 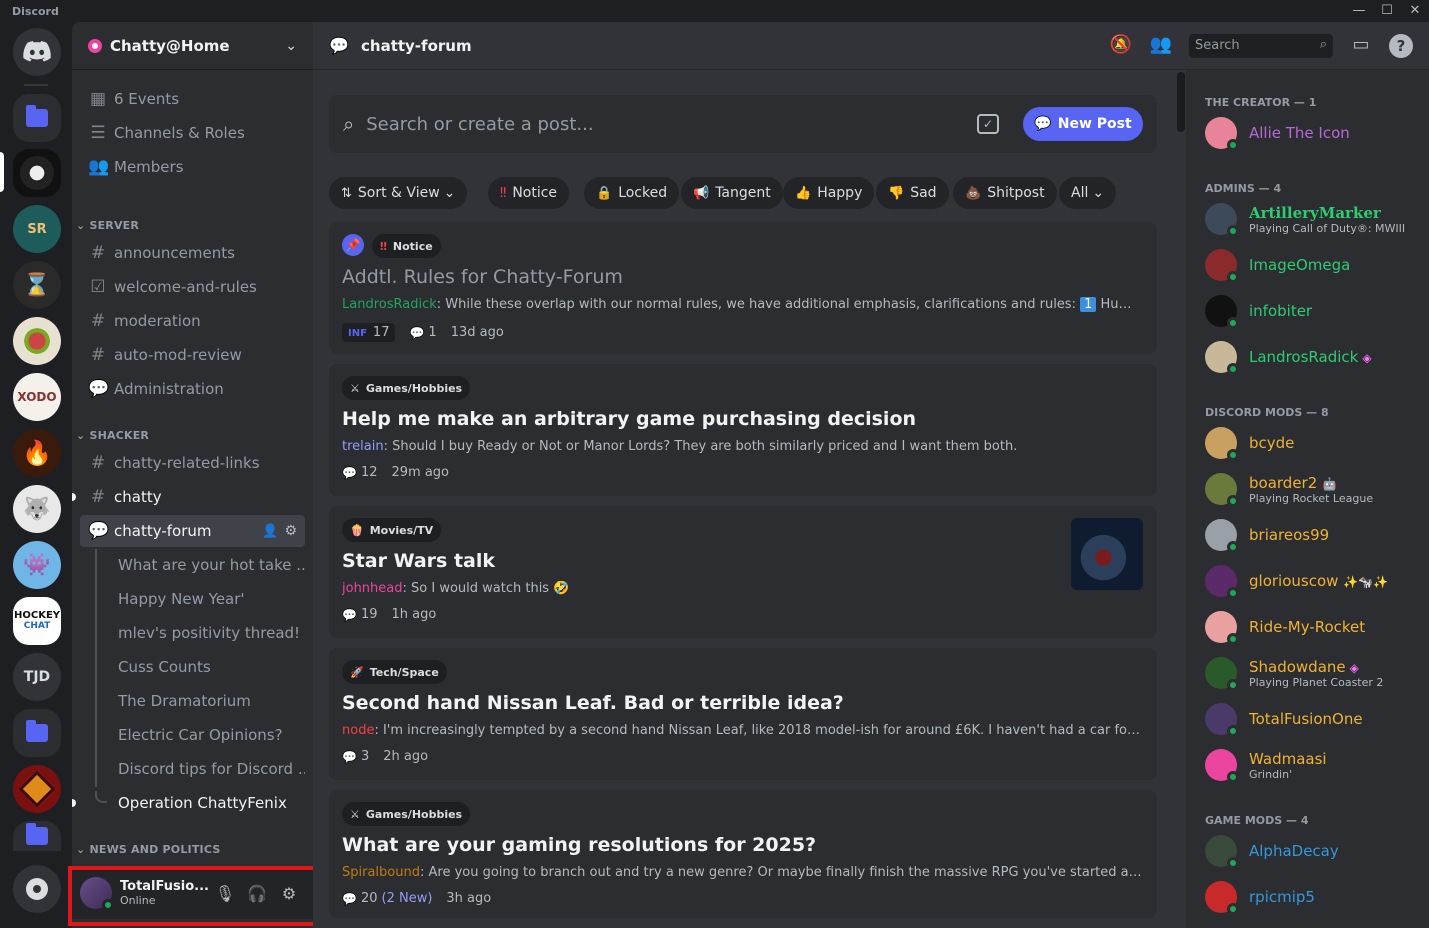 I want to click on sidebar-item-channels-roles: ☰ Channels & Roles, so click(x=192, y=133).